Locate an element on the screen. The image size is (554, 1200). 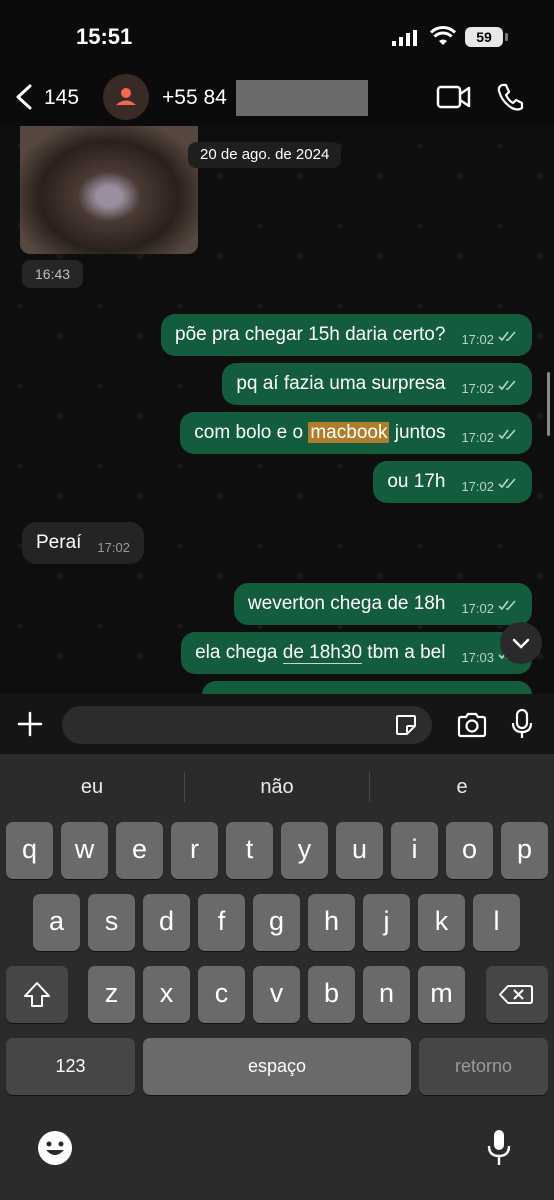
key-b: b is located at coordinates (331, 994).